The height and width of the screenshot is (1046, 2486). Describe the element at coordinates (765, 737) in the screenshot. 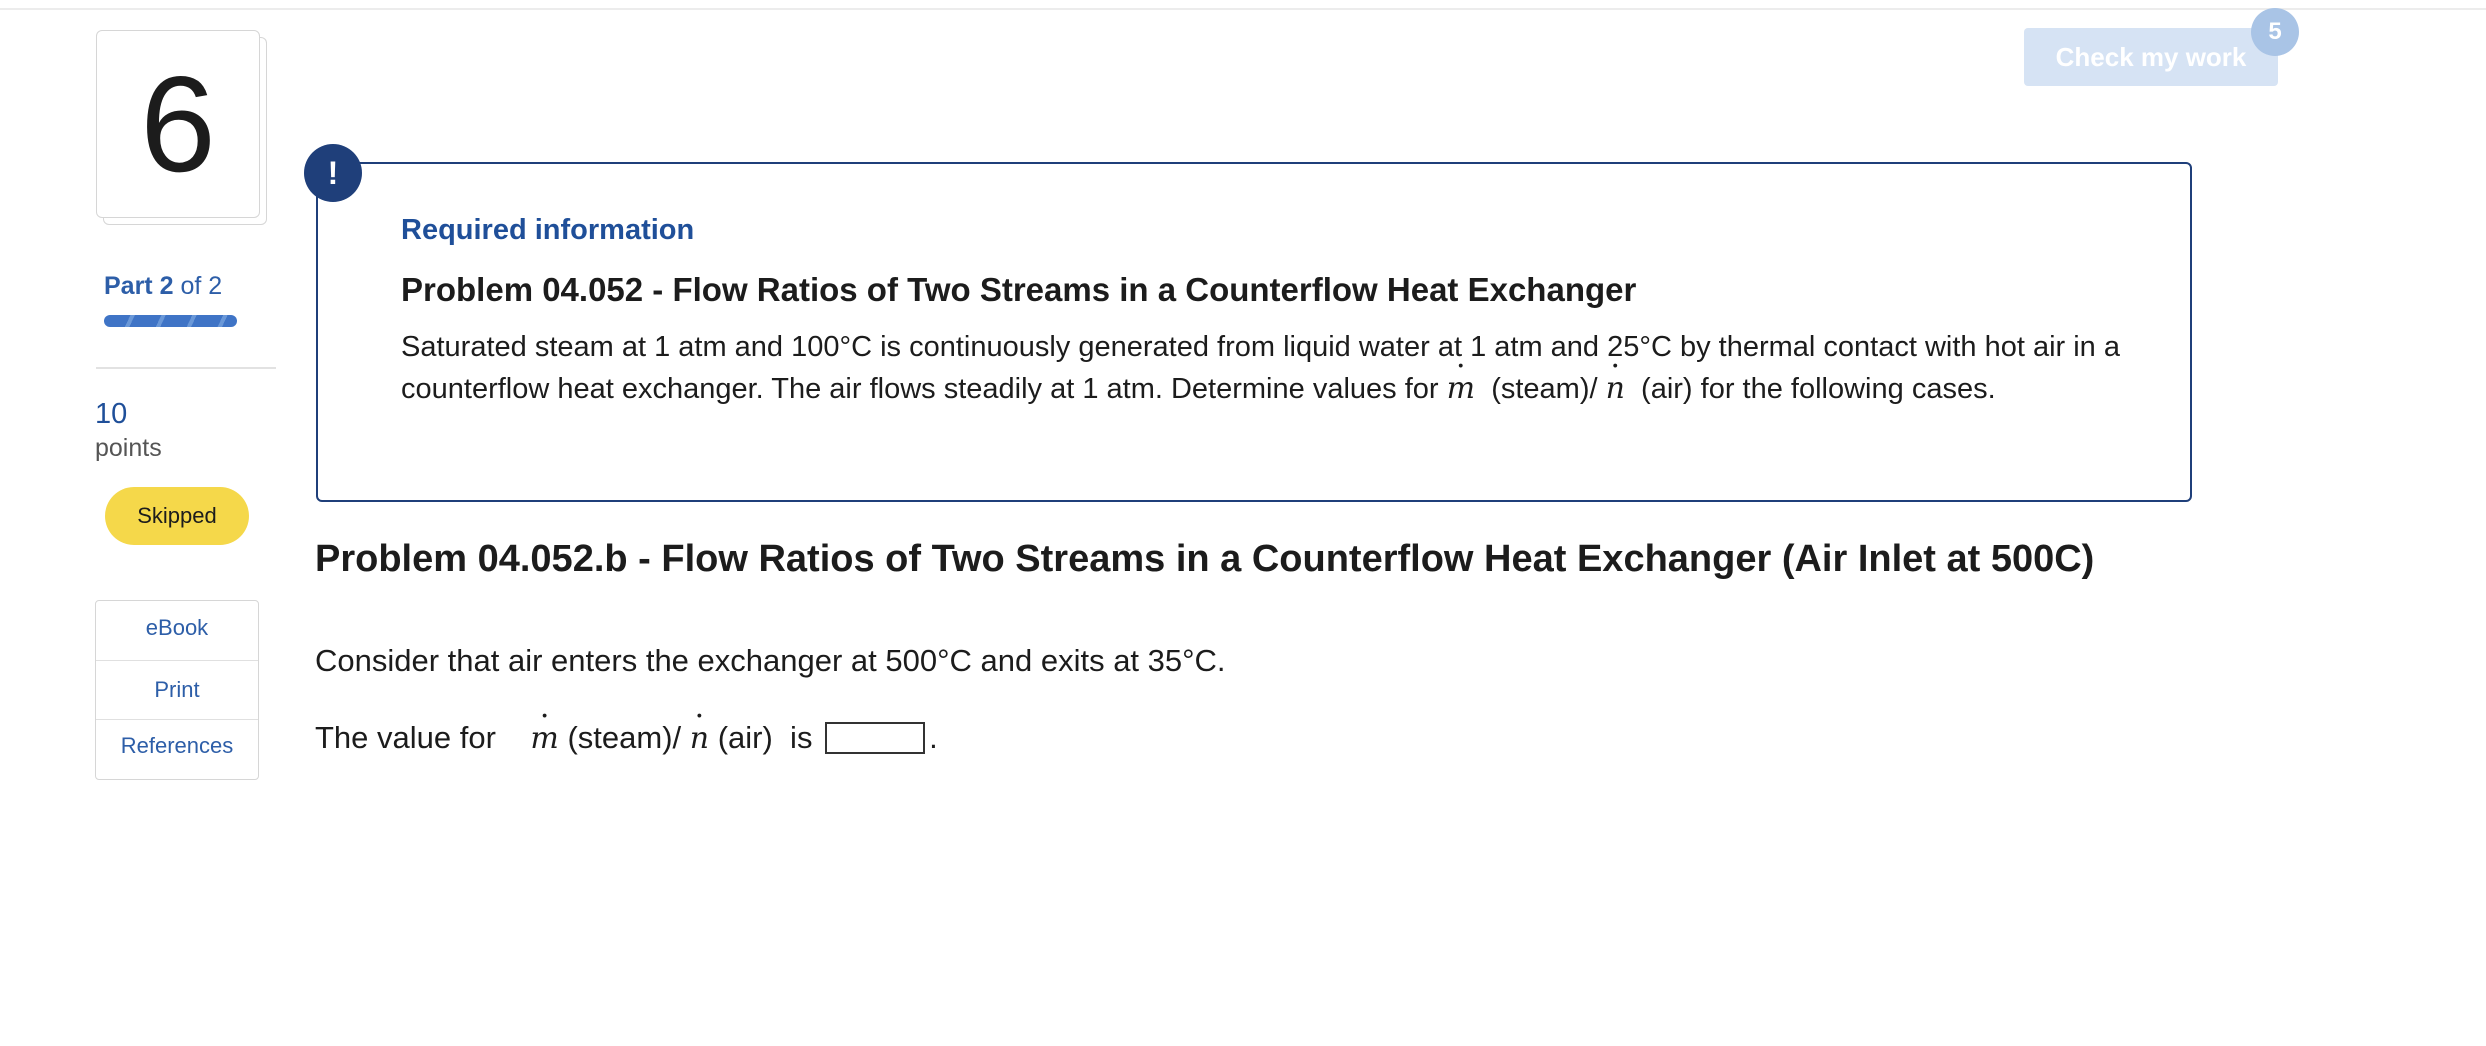

I see `answer-mid-2: (air) is` at that location.